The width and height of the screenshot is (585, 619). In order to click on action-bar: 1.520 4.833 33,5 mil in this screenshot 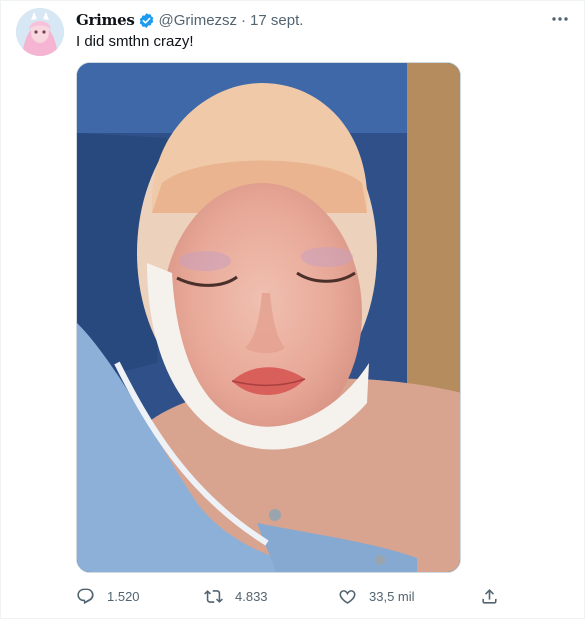, I will do `click(296, 596)`.